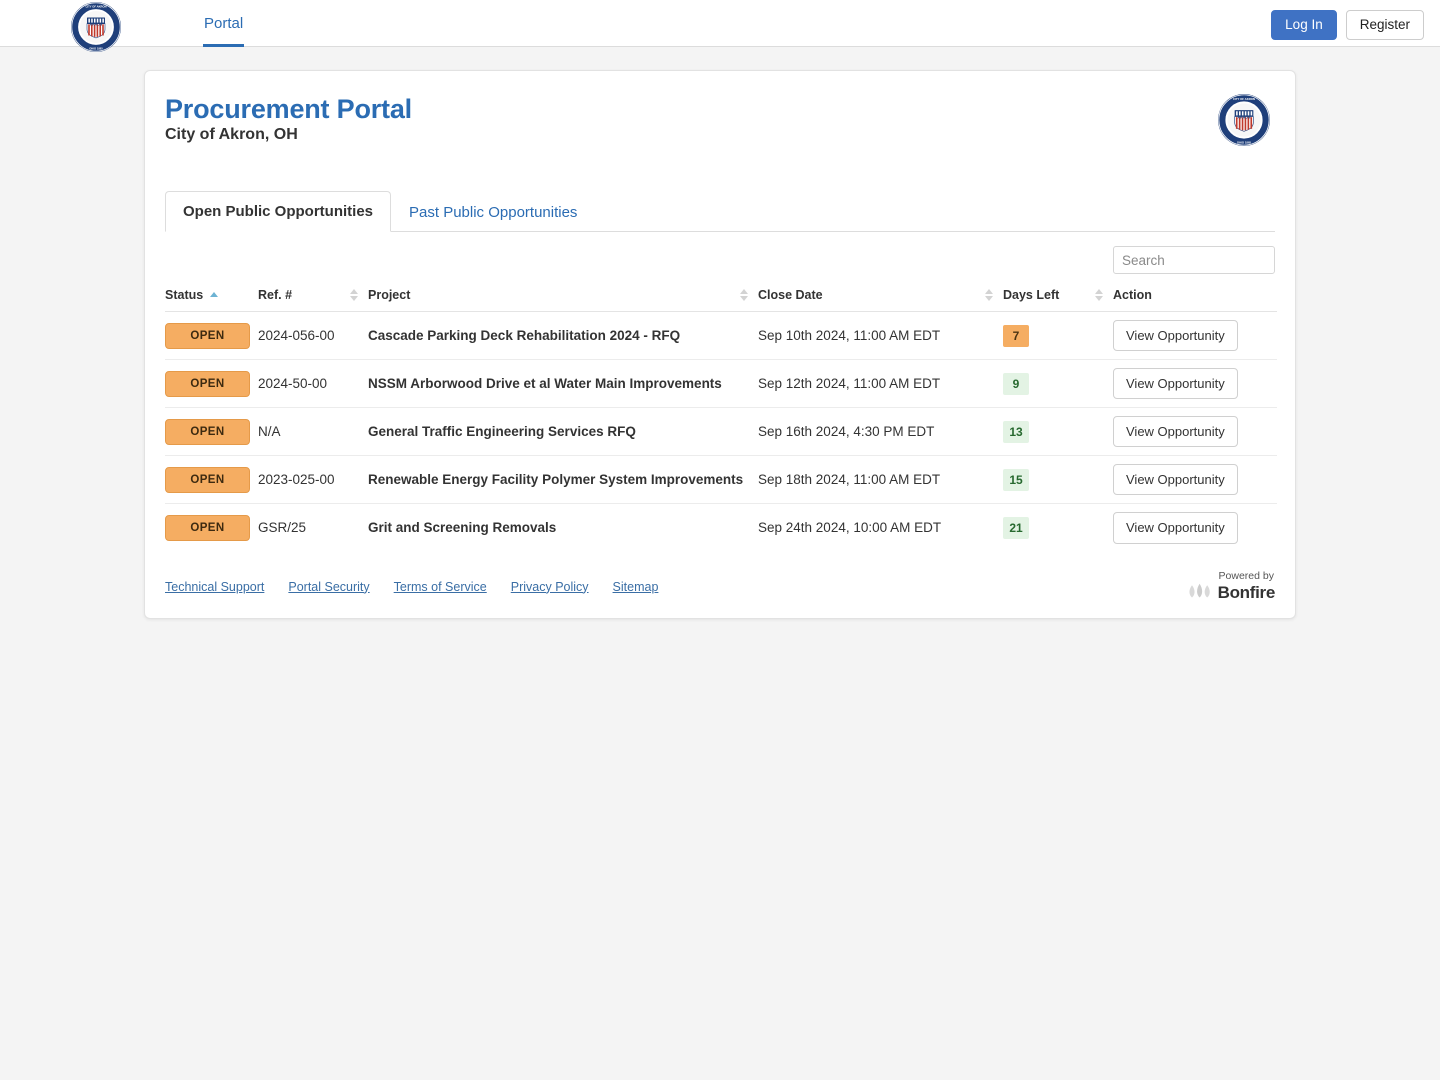 The height and width of the screenshot is (1080, 1440). Describe the element at coordinates (313, 297) in the screenshot. I see `column-header-ref: Ref. #` at that location.